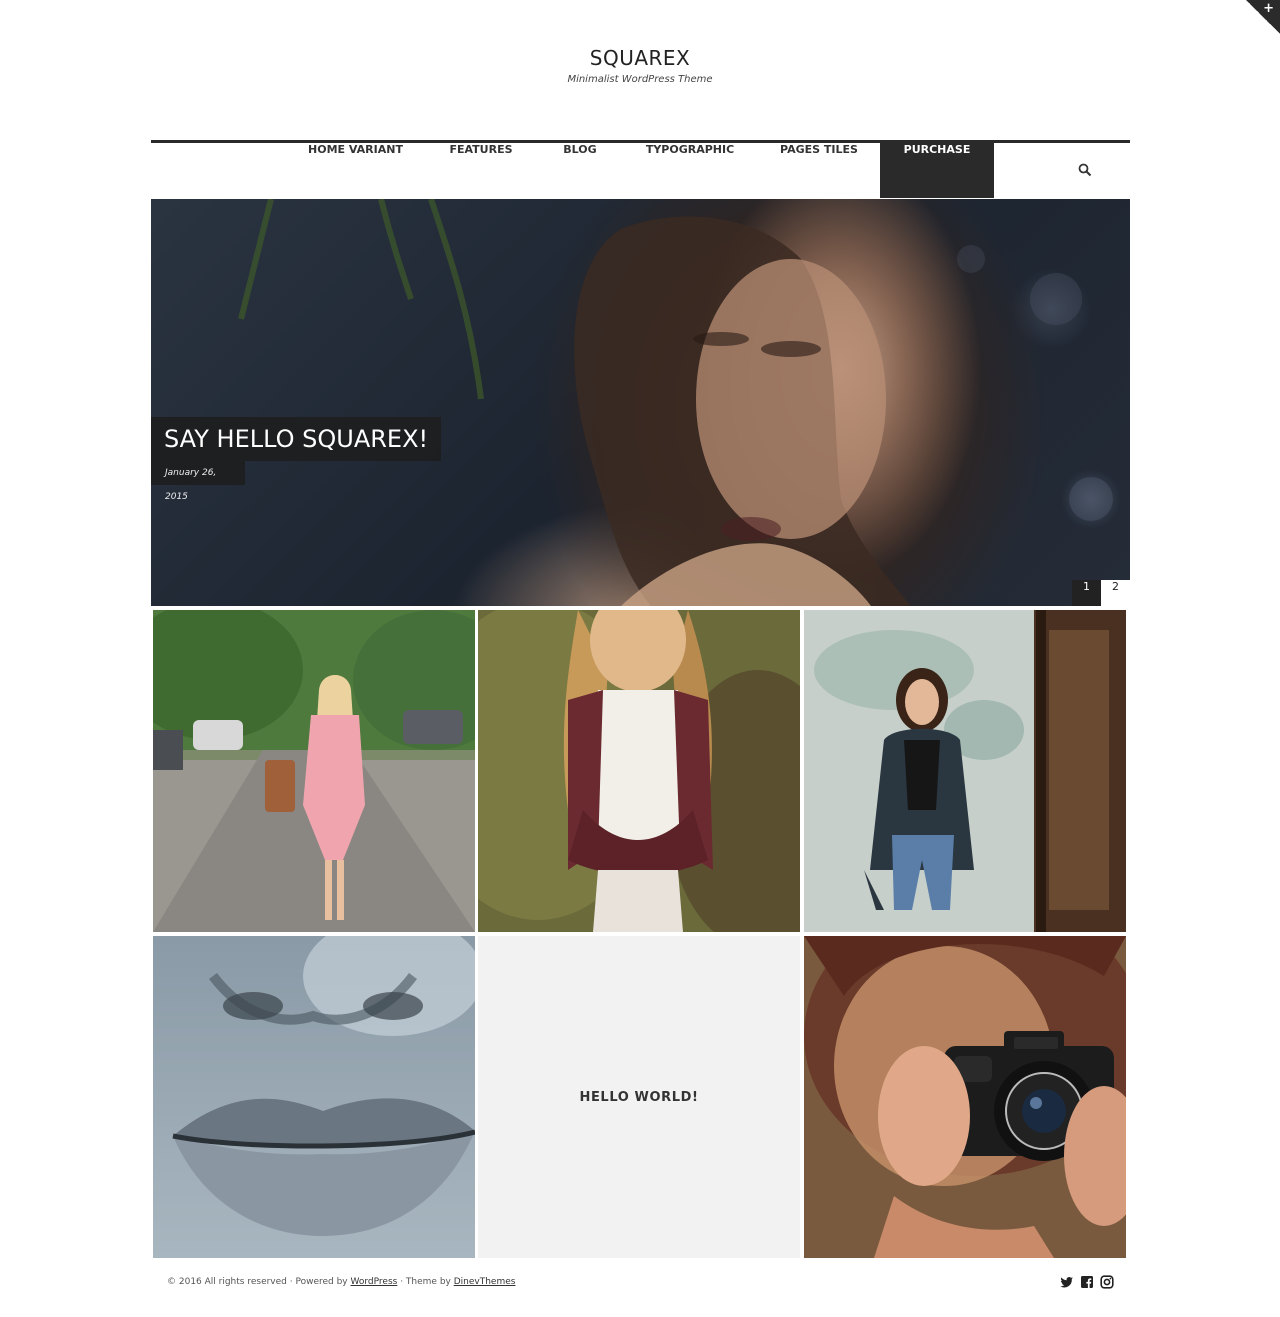 The width and height of the screenshot is (1280, 1317). What do you see at coordinates (1115, 593) in the screenshot?
I see `pager-button-2: 2` at bounding box center [1115, 593].